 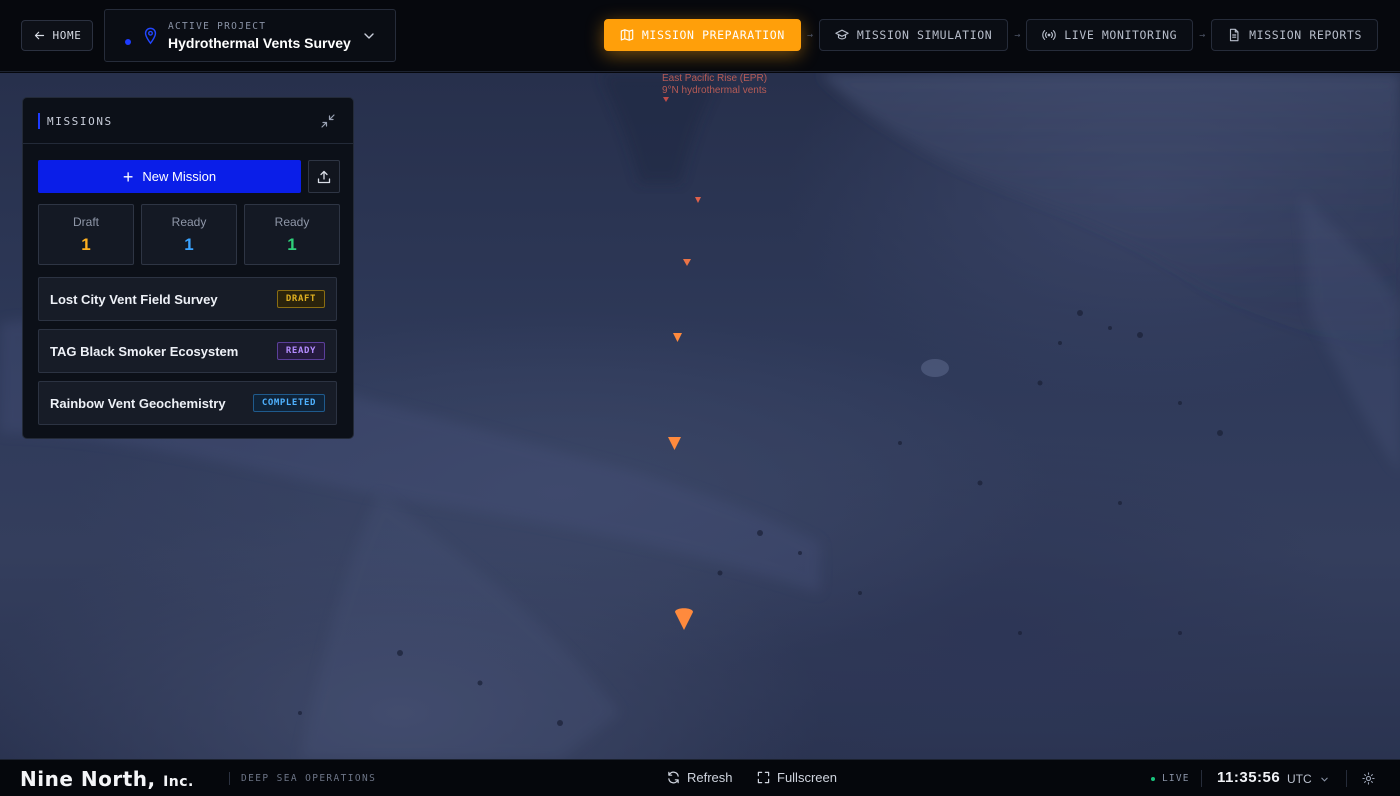 I want to click on home-label: HOME, so click(x=67, y=35).